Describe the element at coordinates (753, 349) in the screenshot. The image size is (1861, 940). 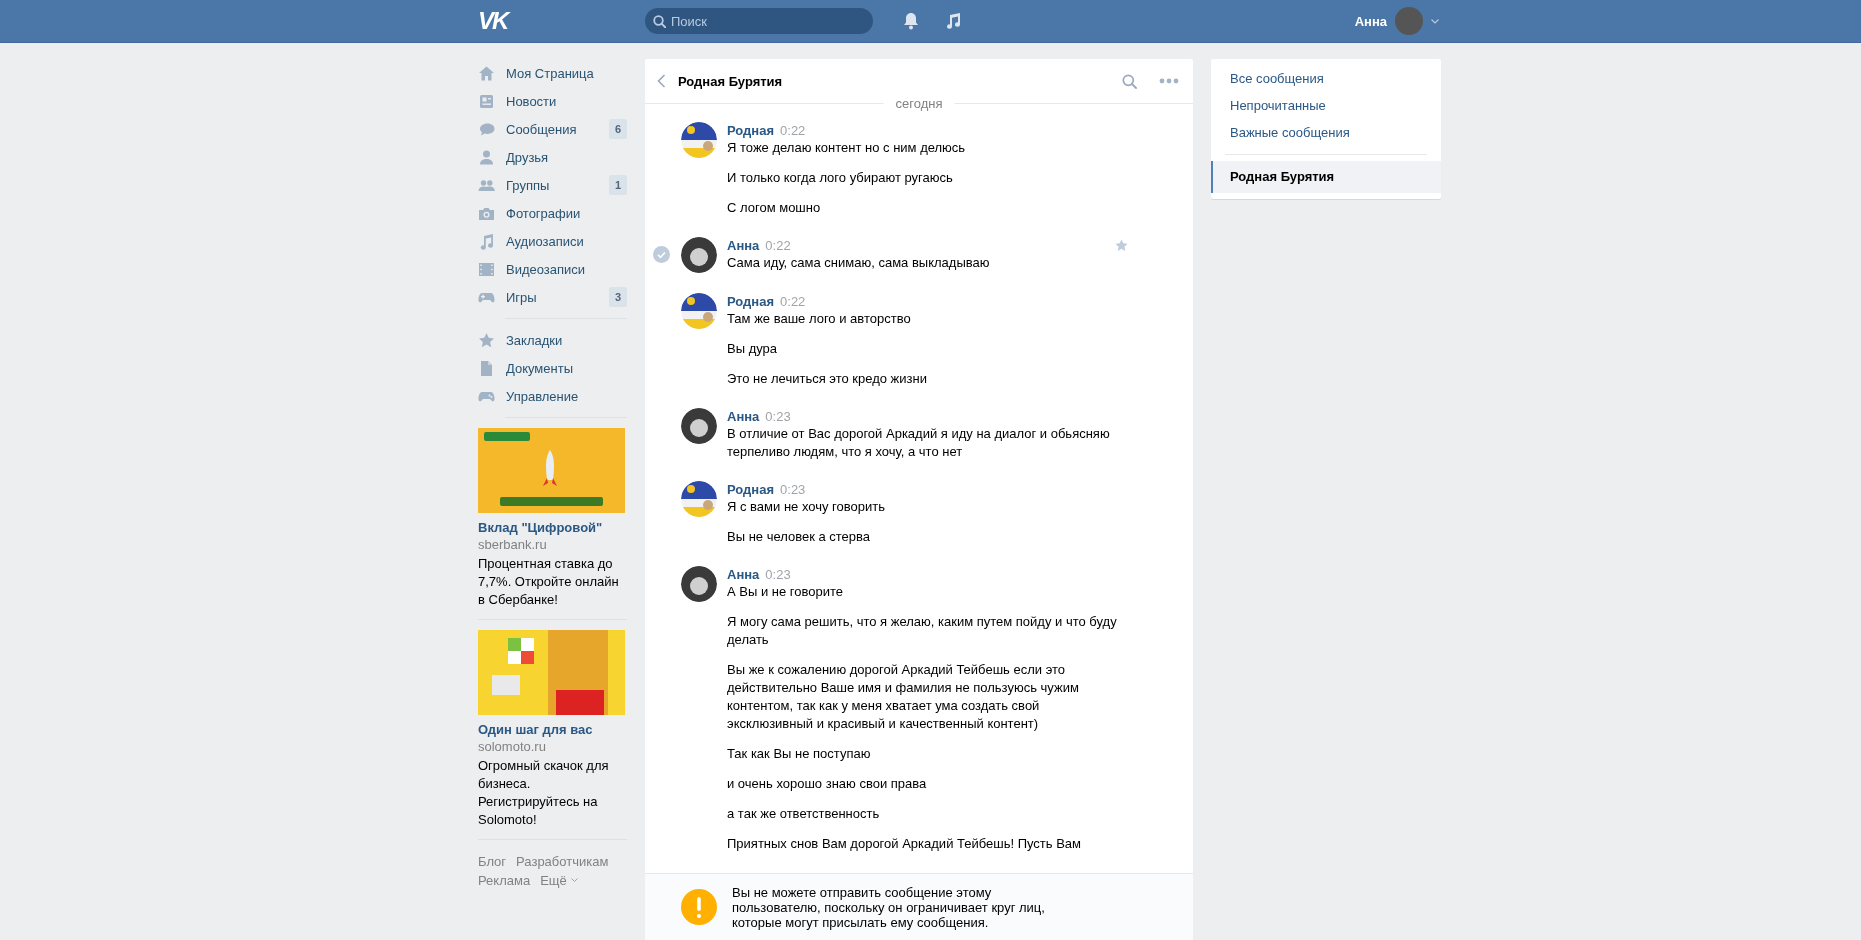
I see `message-text: Вы дура` at that location.